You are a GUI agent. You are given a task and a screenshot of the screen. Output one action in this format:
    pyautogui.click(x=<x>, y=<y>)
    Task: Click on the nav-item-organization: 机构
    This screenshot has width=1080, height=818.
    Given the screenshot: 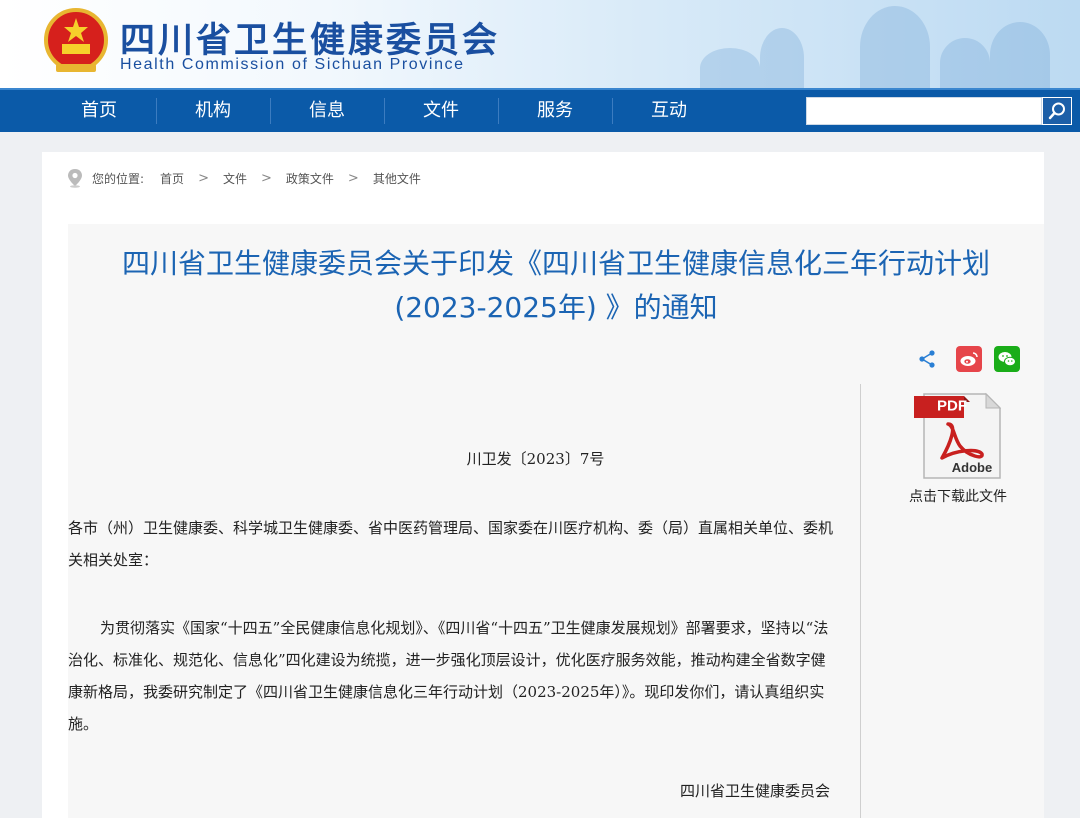 What is the action you would take?
    pyautogui.click(x=213, y=111)
    